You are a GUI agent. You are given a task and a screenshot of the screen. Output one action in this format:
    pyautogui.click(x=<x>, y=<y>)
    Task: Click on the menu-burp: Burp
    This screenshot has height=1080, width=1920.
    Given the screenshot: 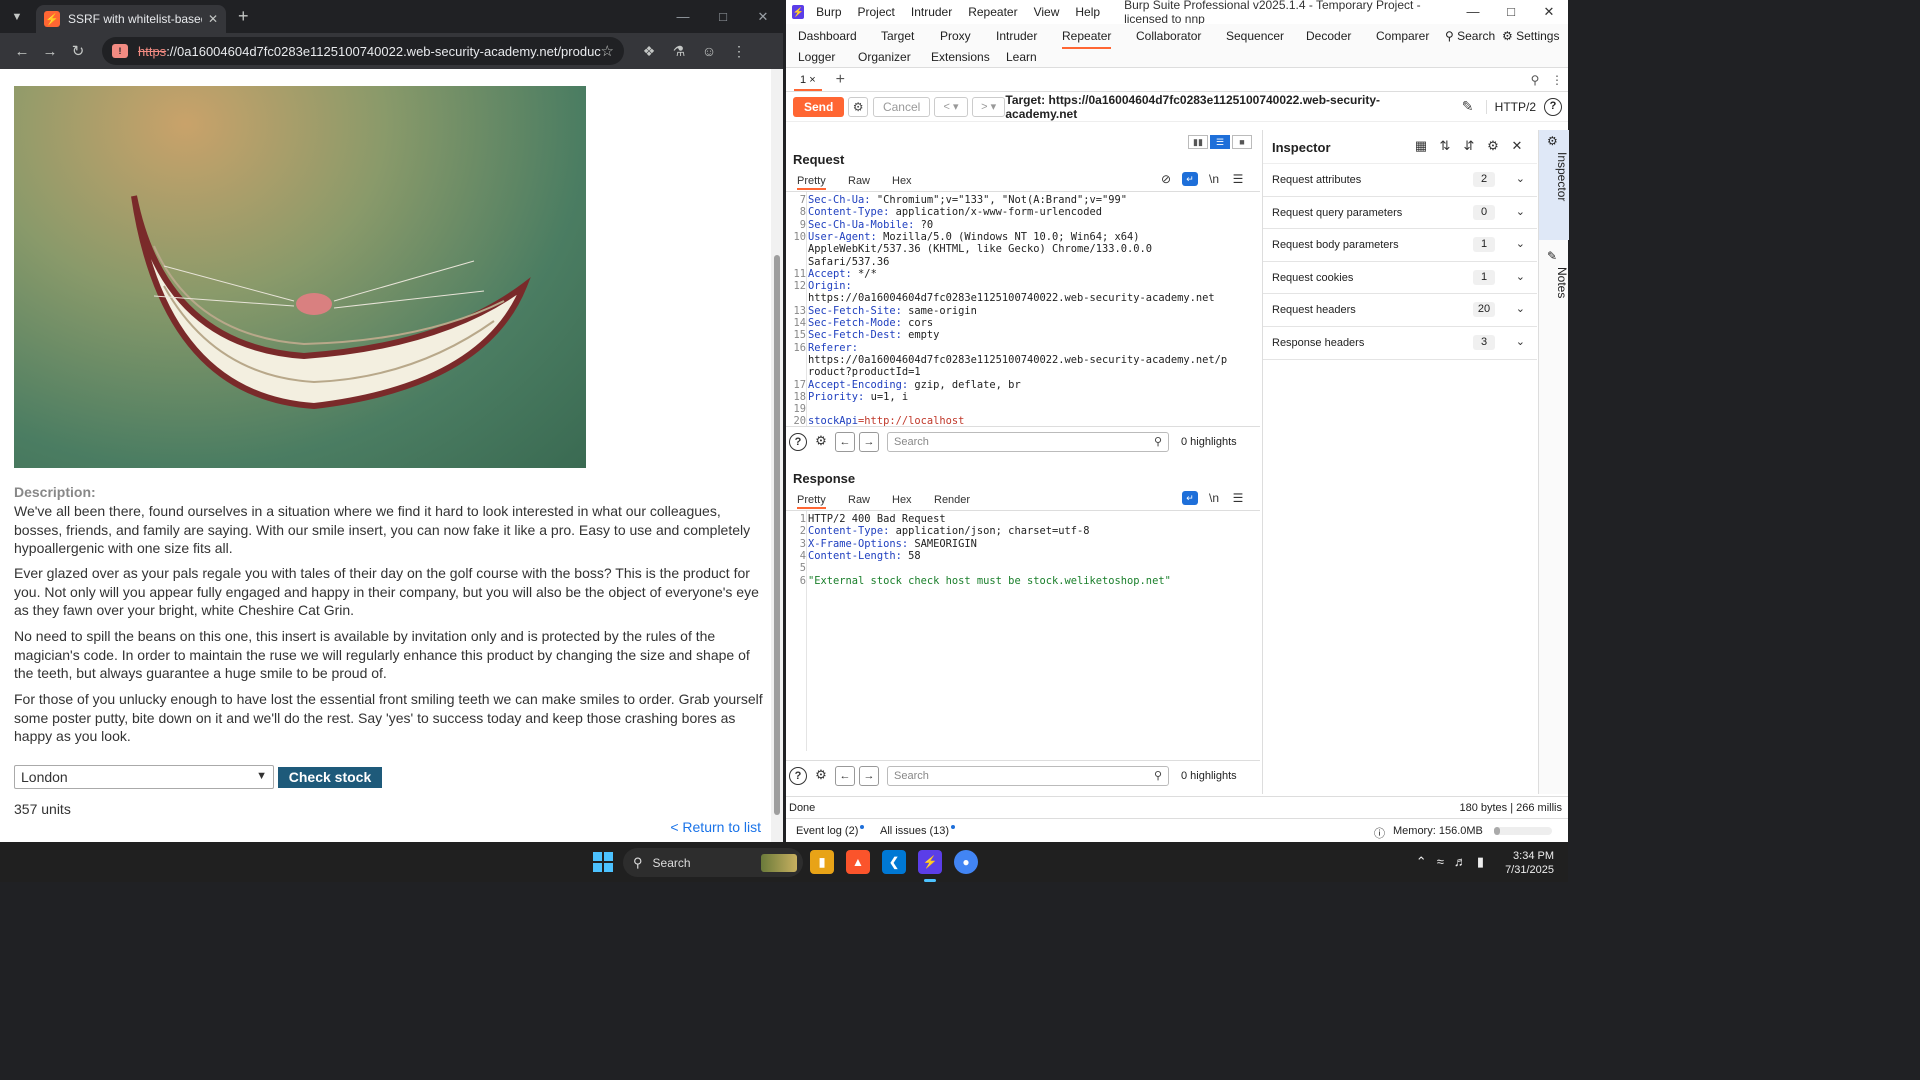 What is the action you would take?
    pyautogui.click(x=828, y=12)
    